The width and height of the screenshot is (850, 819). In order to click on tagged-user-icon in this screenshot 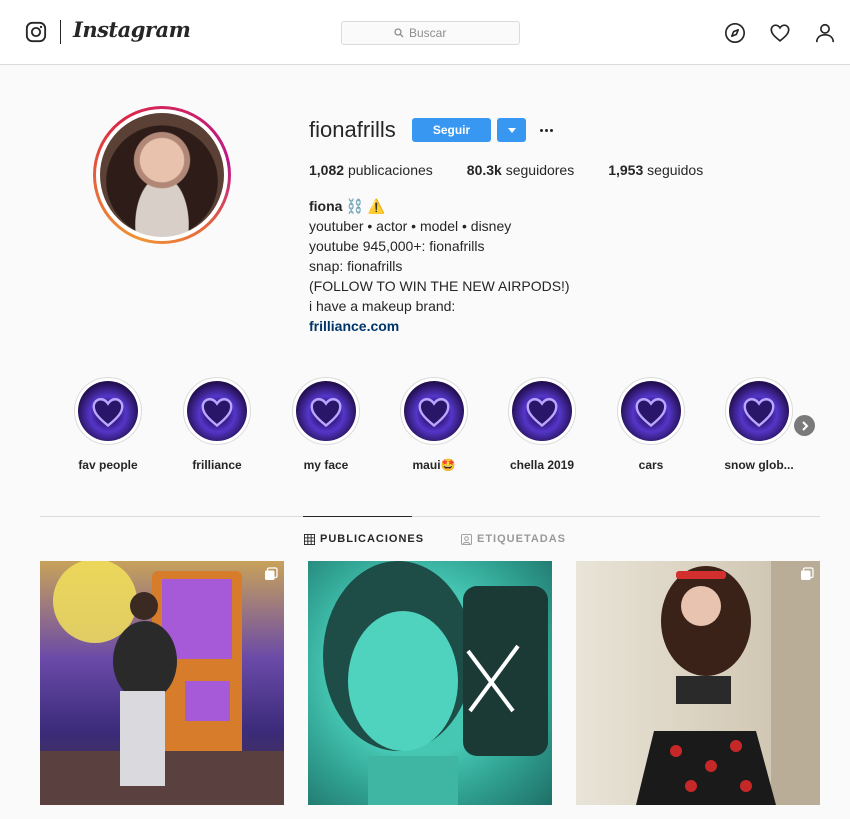, I will do `click(466, 539)`.